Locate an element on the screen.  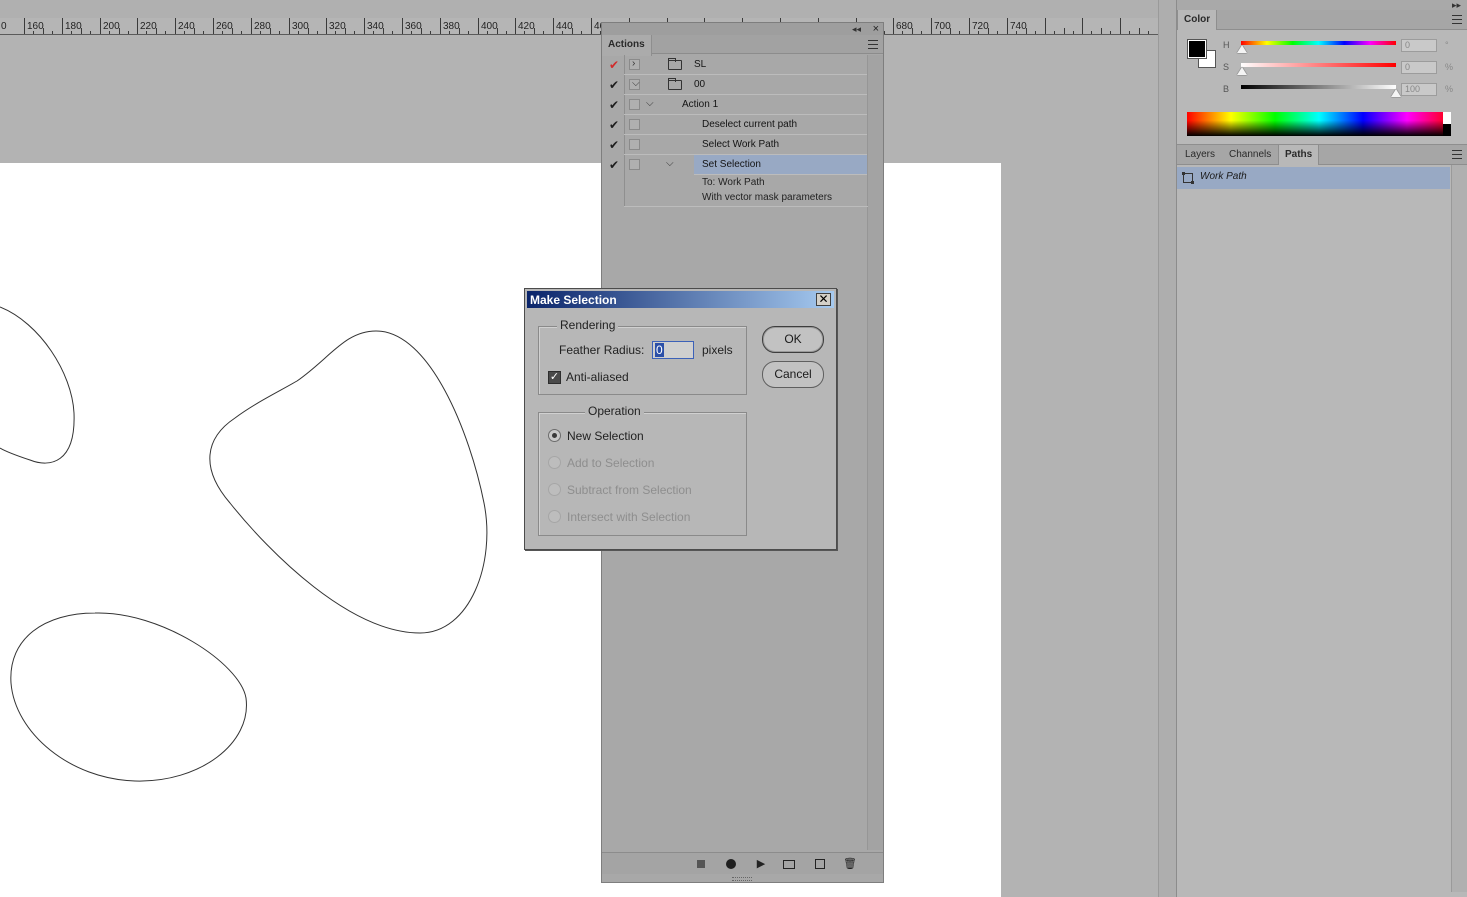
color-spectrum is located at coordinates (1319, 124).